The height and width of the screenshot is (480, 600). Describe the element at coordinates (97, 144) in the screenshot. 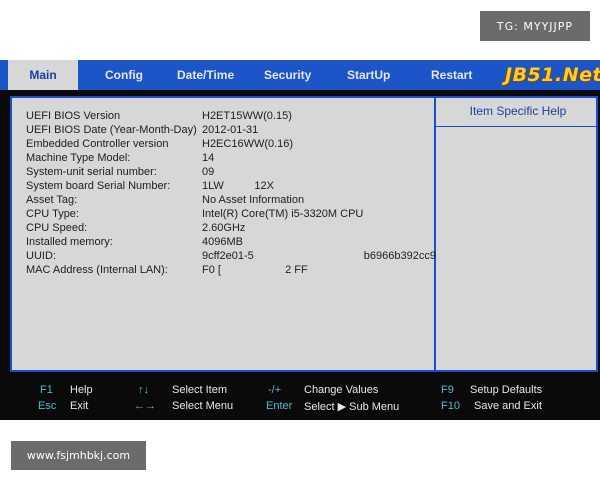

I see `label-ec-version: Embedded Controller version` at that location.